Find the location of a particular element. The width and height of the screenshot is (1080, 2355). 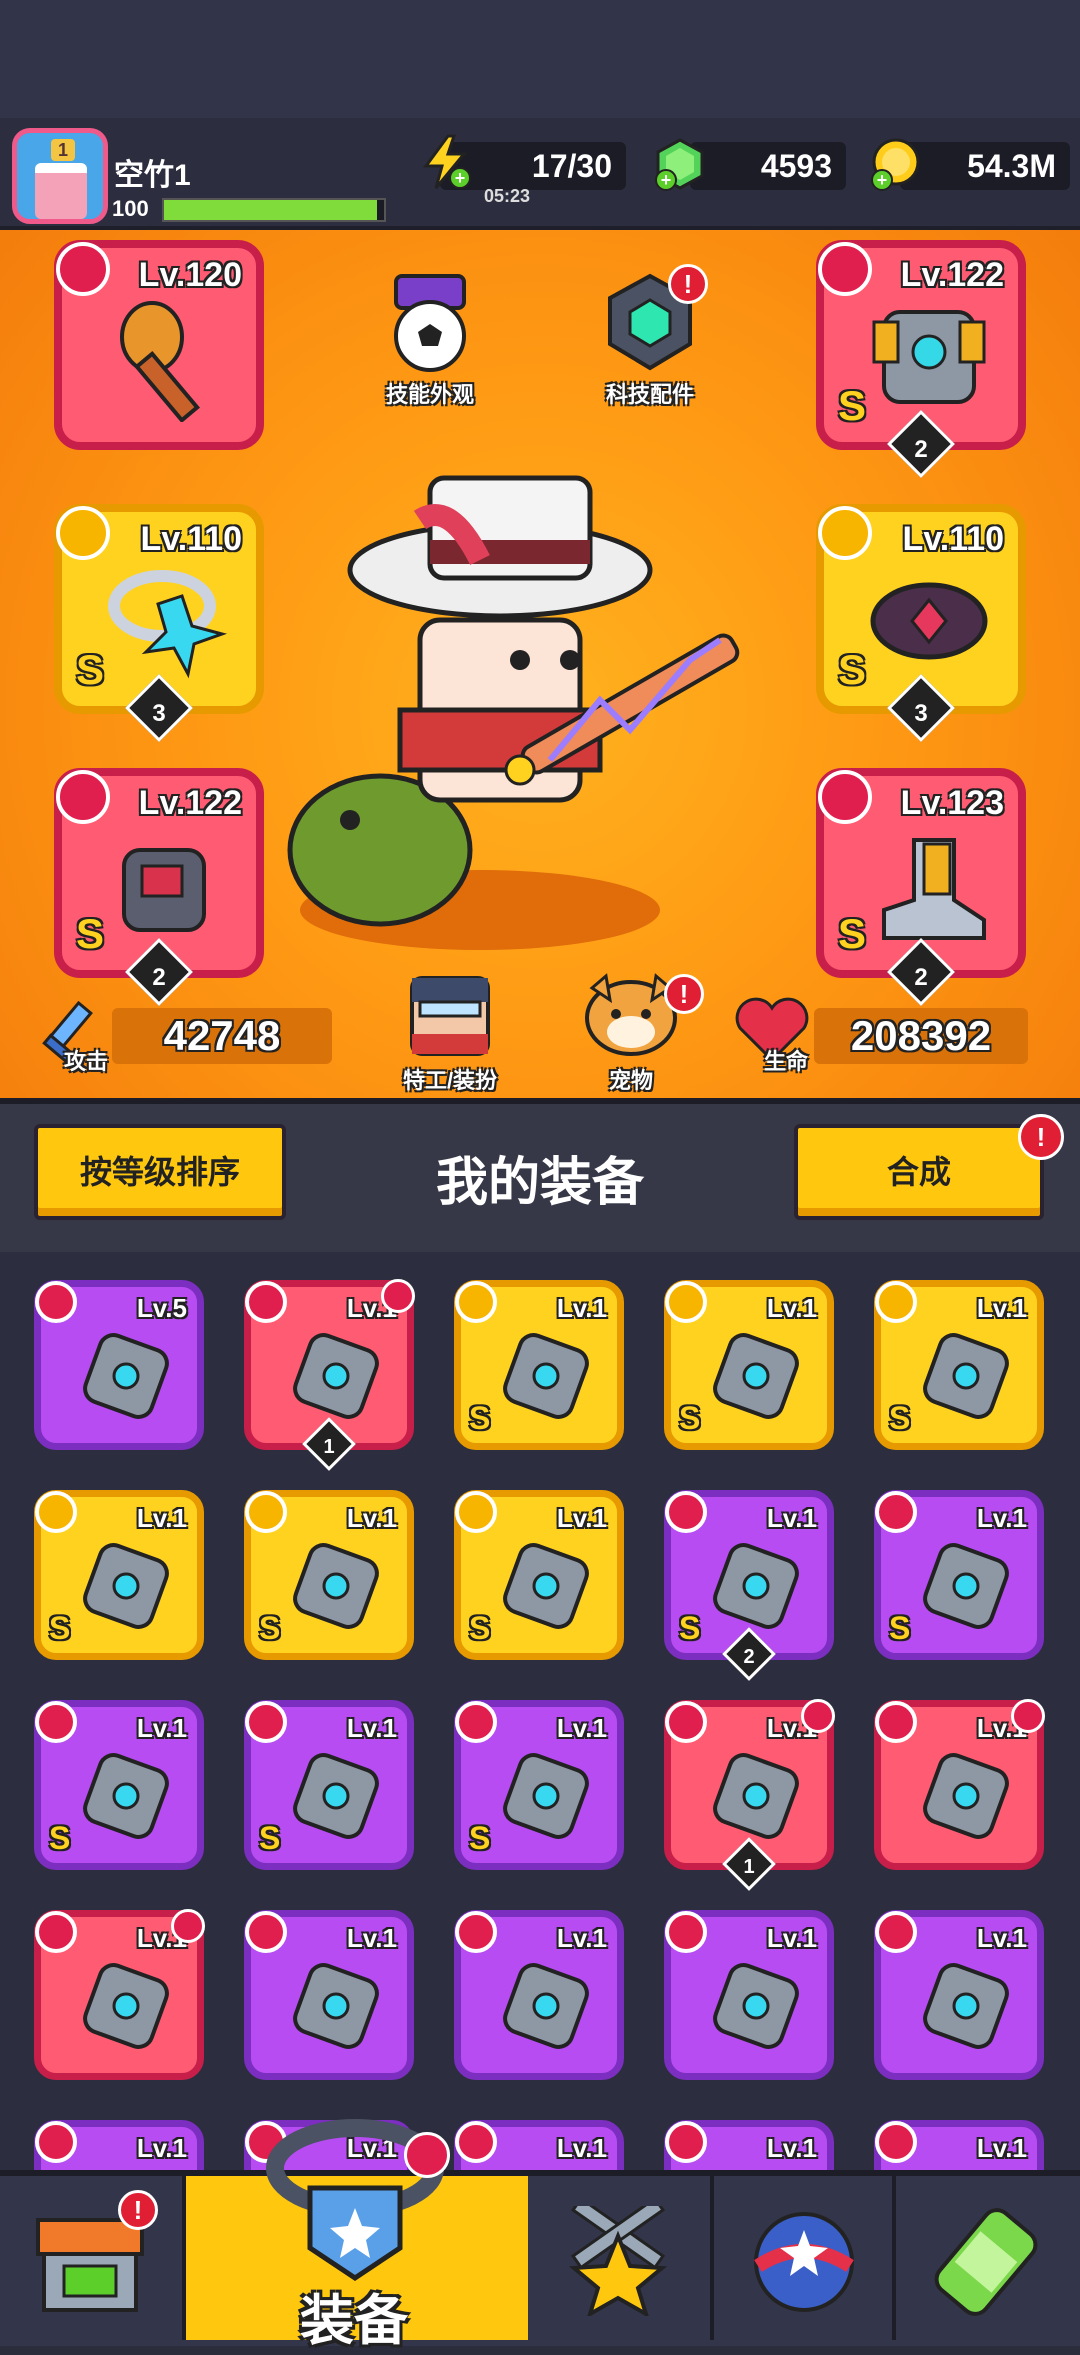

hero-slot-armor: Lv.122 S 2 is located at coordinates (921, 359).